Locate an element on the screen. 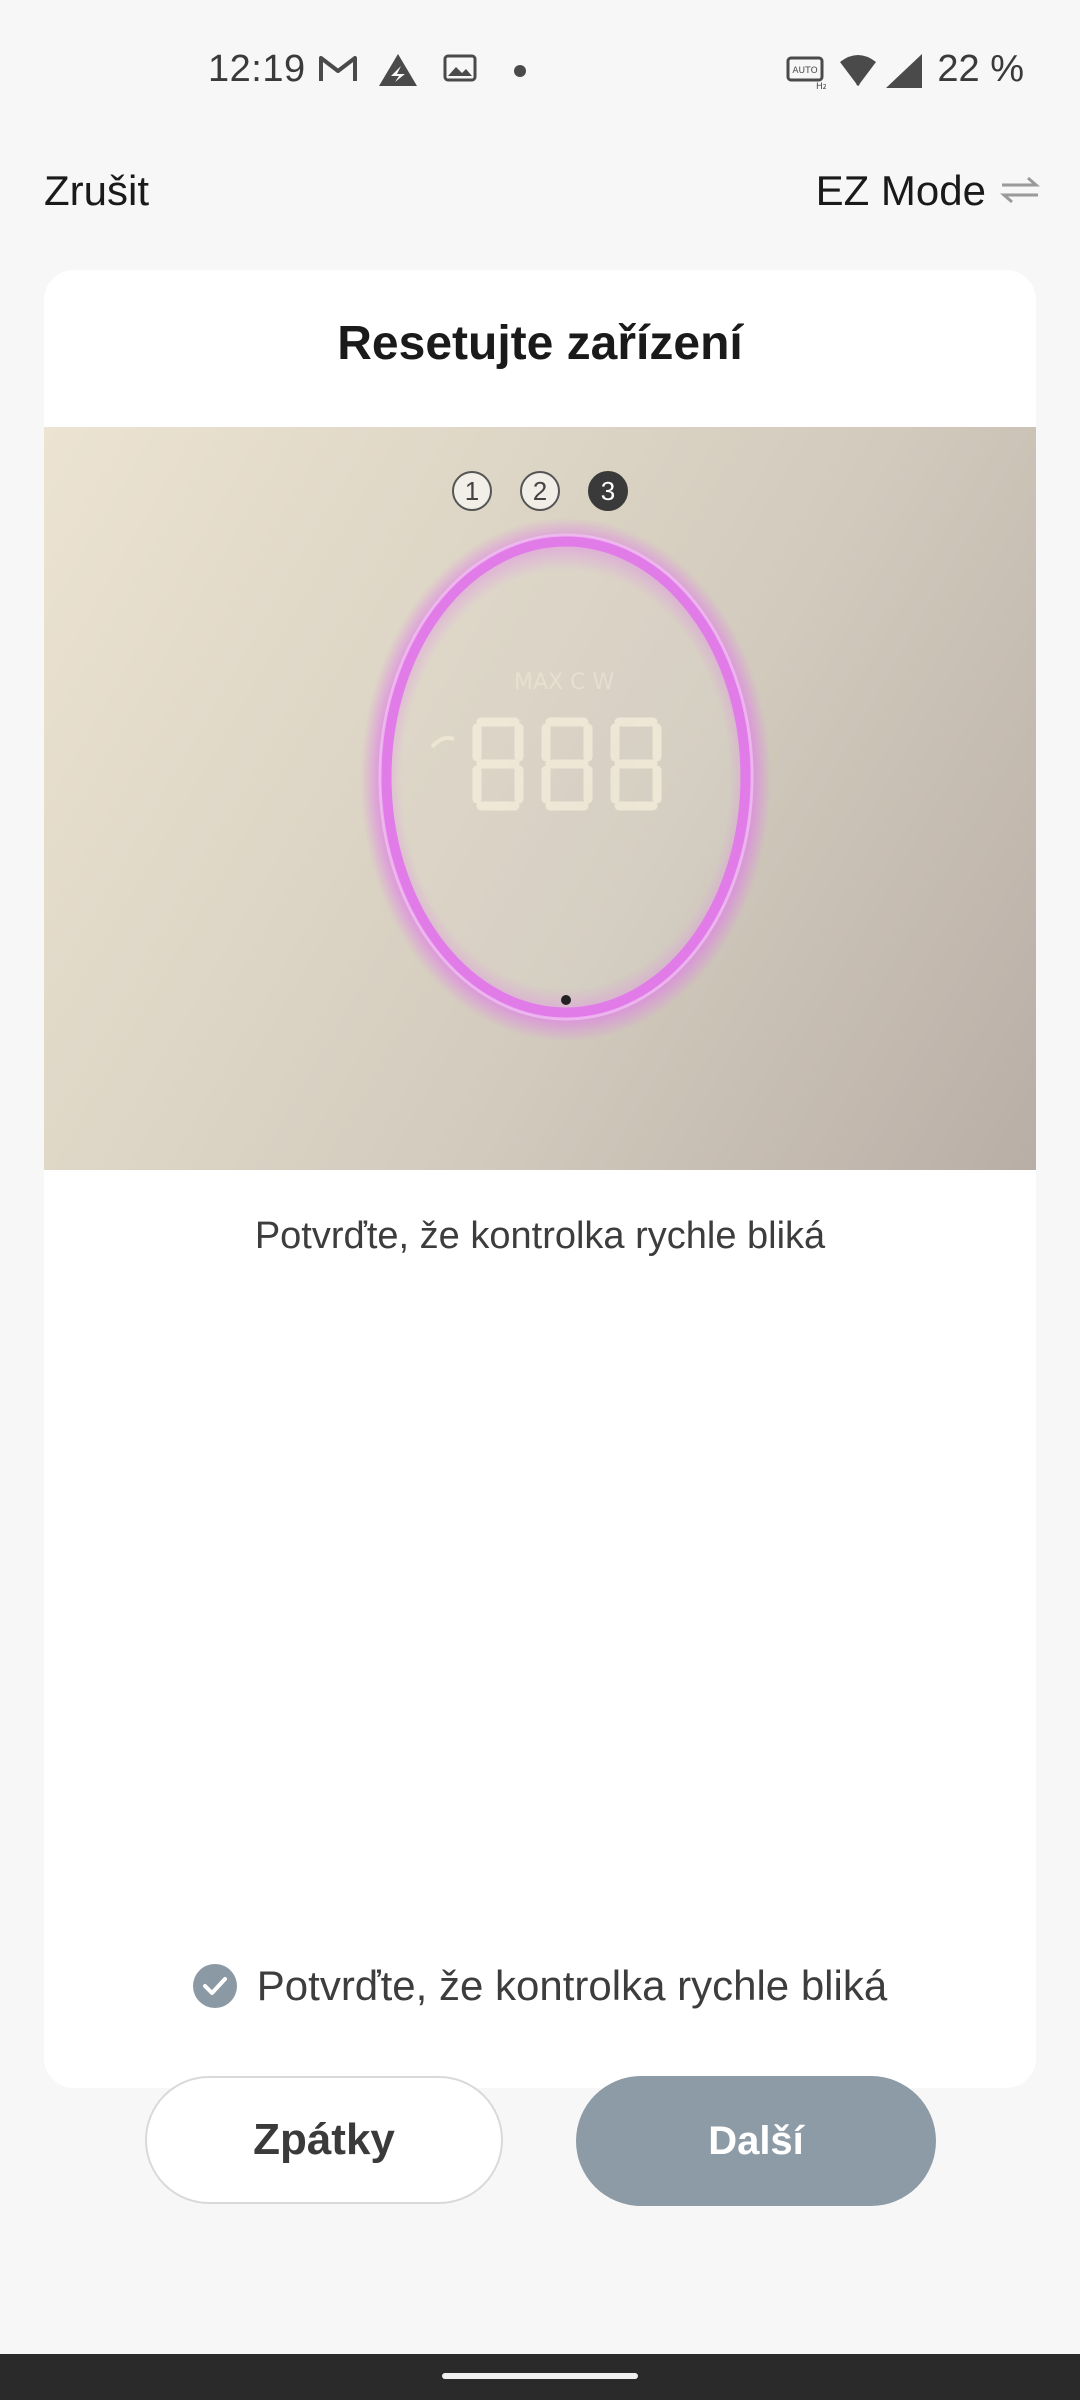  gallery-icon is located at coordinates (460, 70).